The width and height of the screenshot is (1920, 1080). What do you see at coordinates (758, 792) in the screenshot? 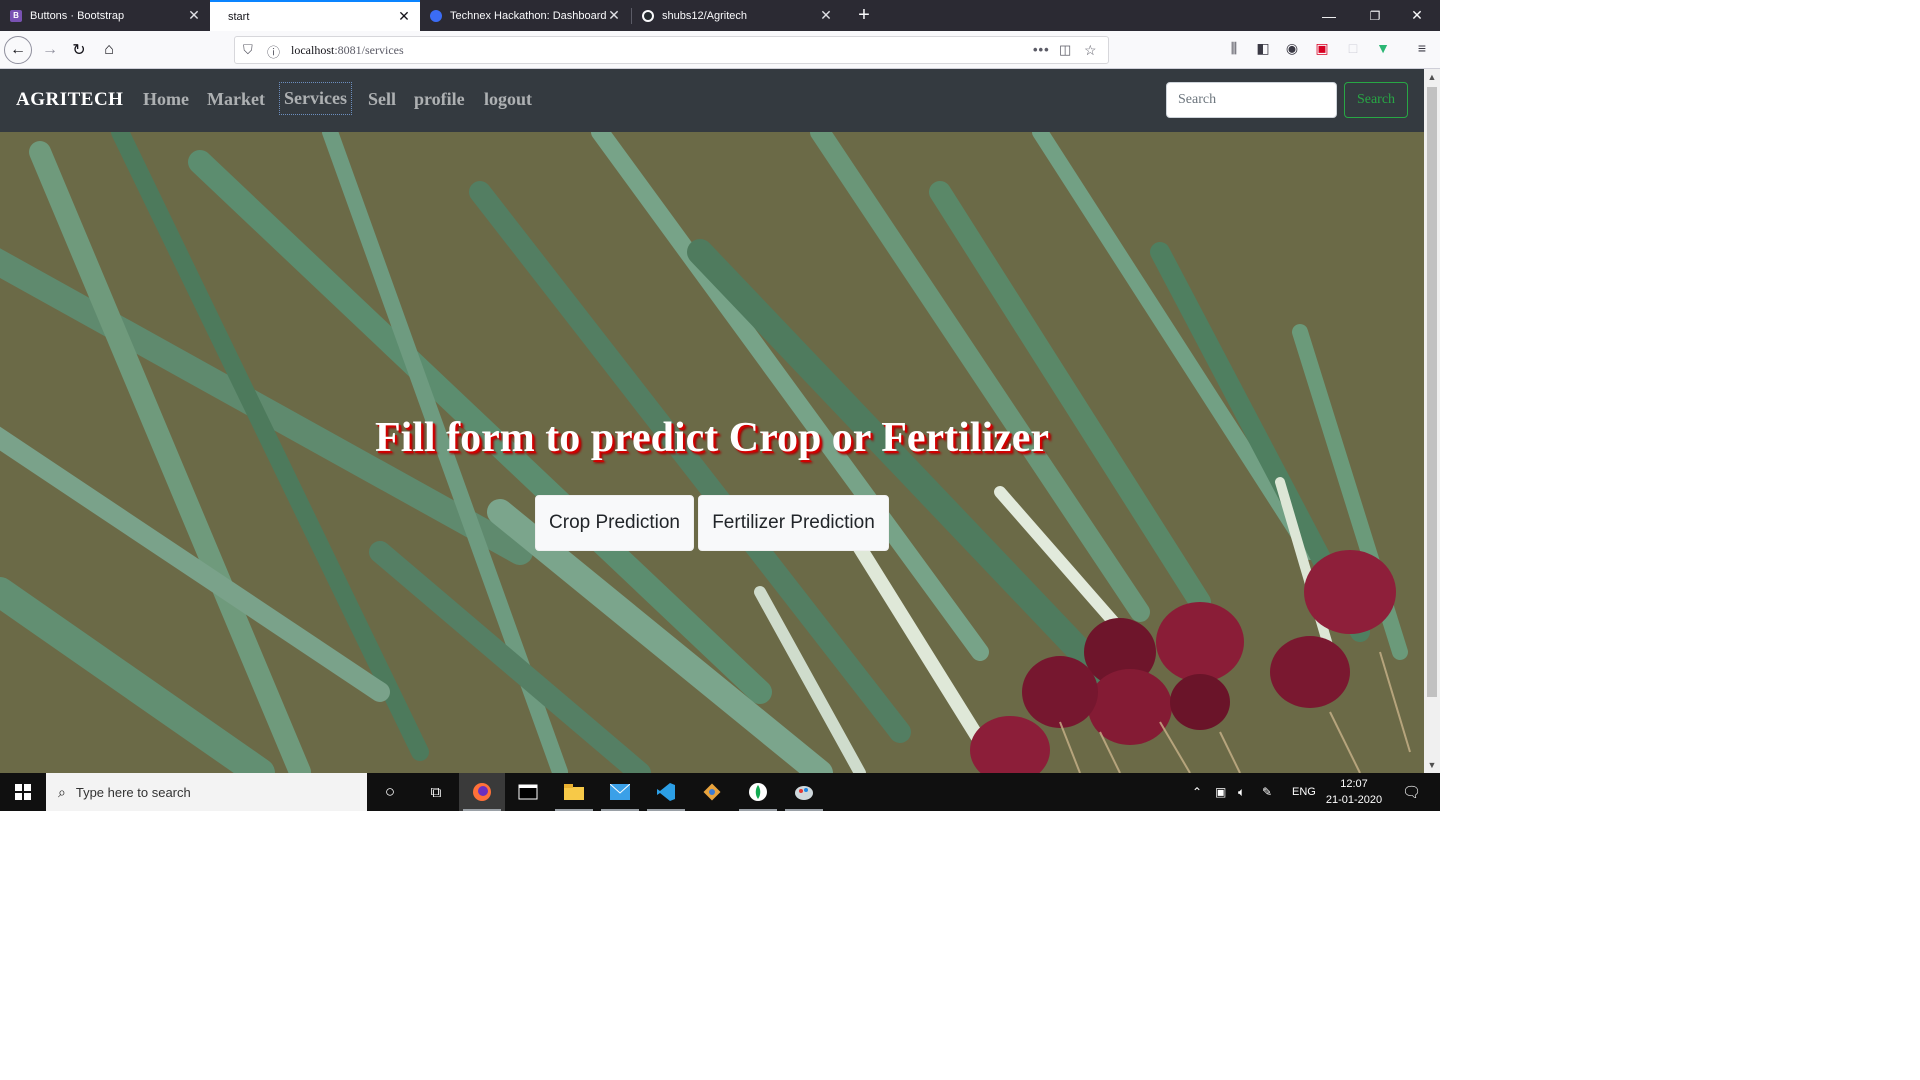
I see `mongodb-taskbar-icon` at bounding box center [758, 792].